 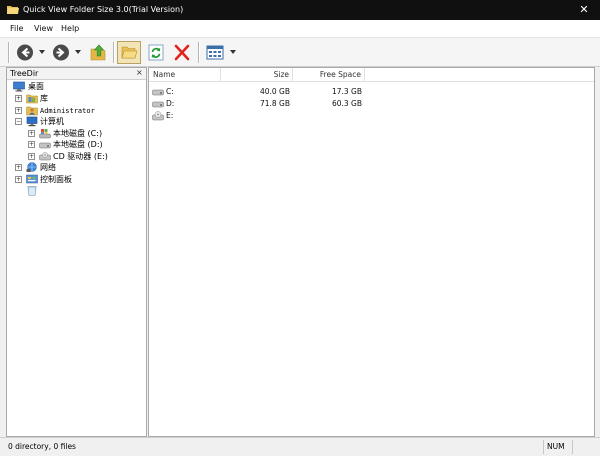 I want to click on back-dropdown-arrow, so click(x=42, y=52).